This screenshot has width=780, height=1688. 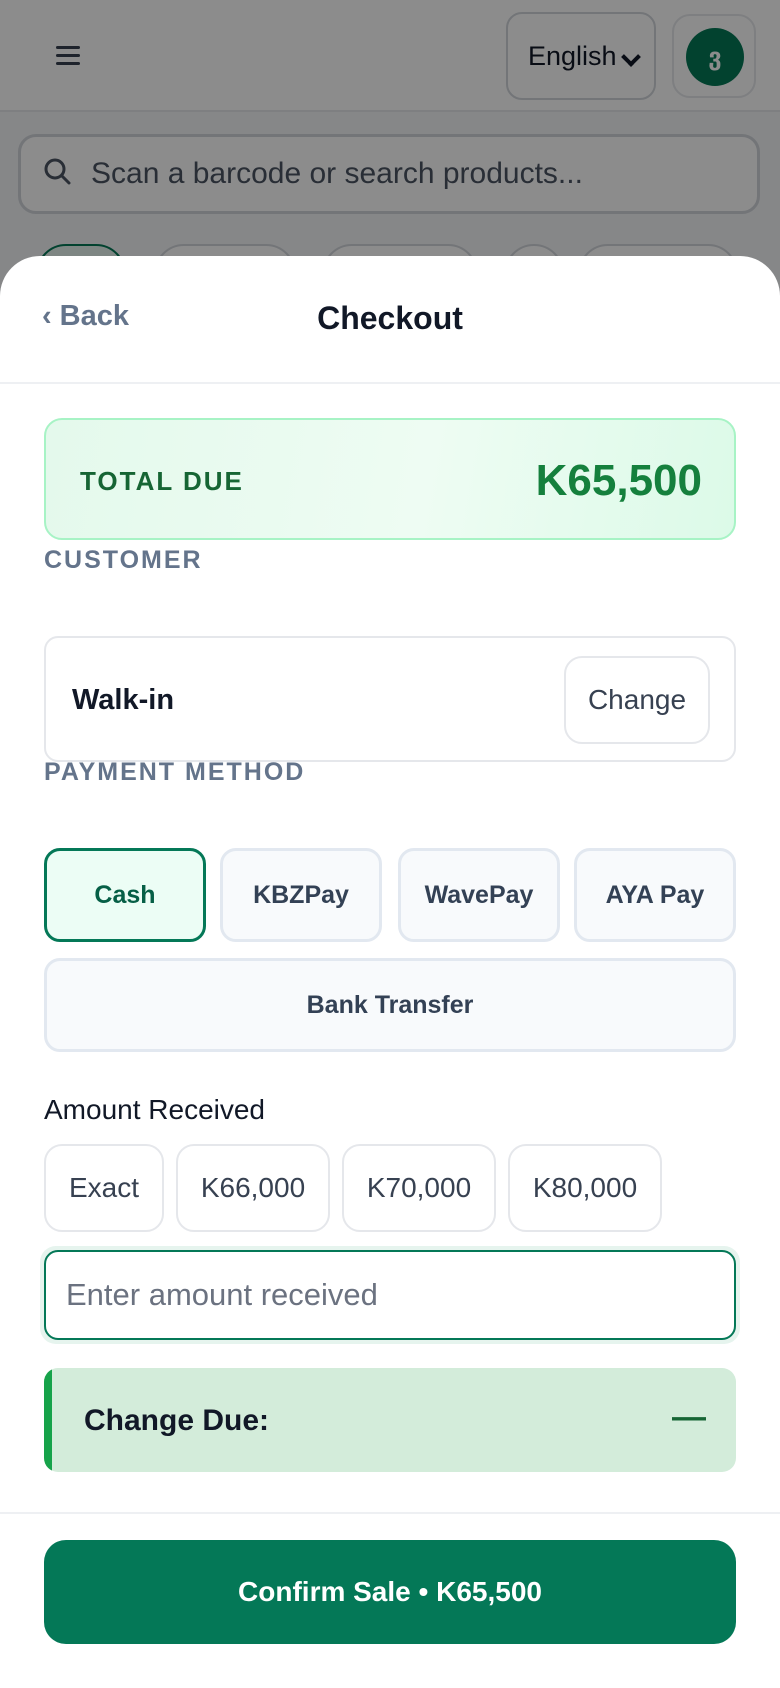 I want to click on change-customer-button: Change, so click(x=637, y=700).